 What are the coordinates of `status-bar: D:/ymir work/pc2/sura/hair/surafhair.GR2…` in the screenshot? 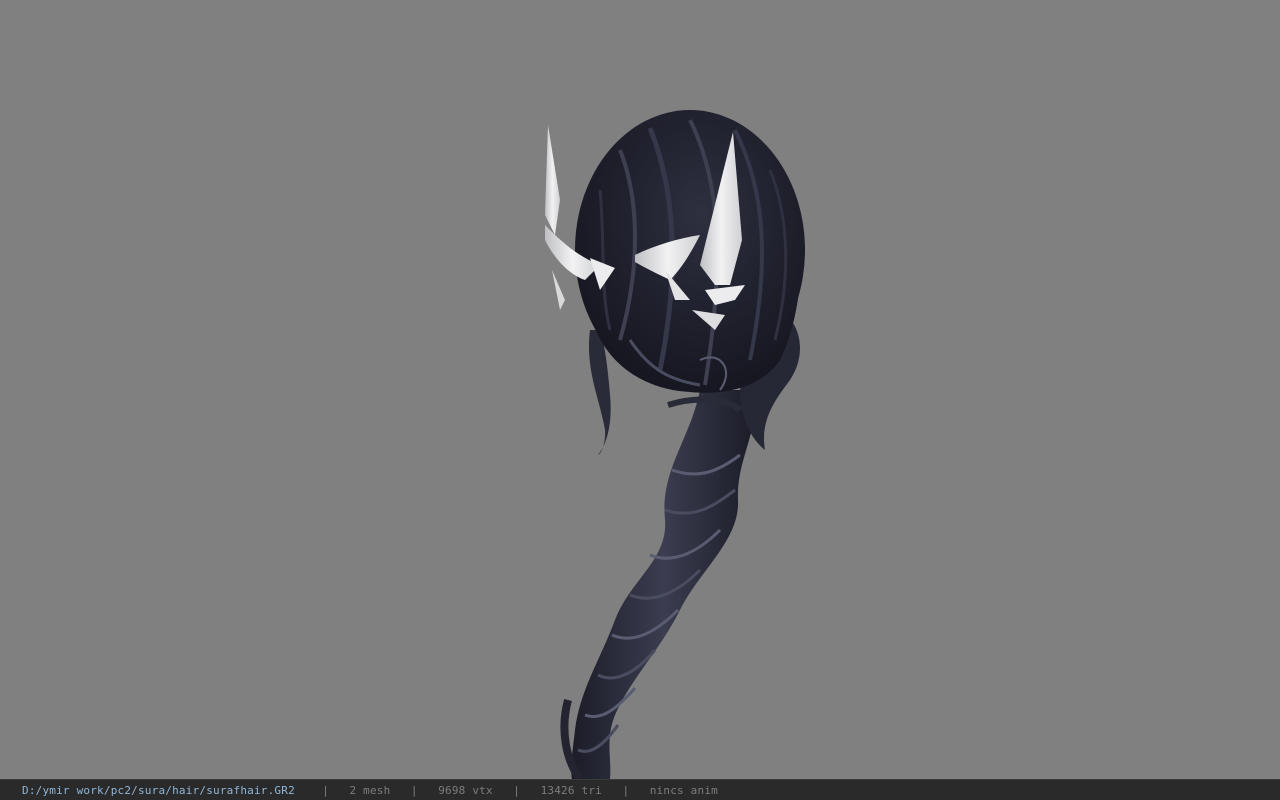 It's located at (640, 789).